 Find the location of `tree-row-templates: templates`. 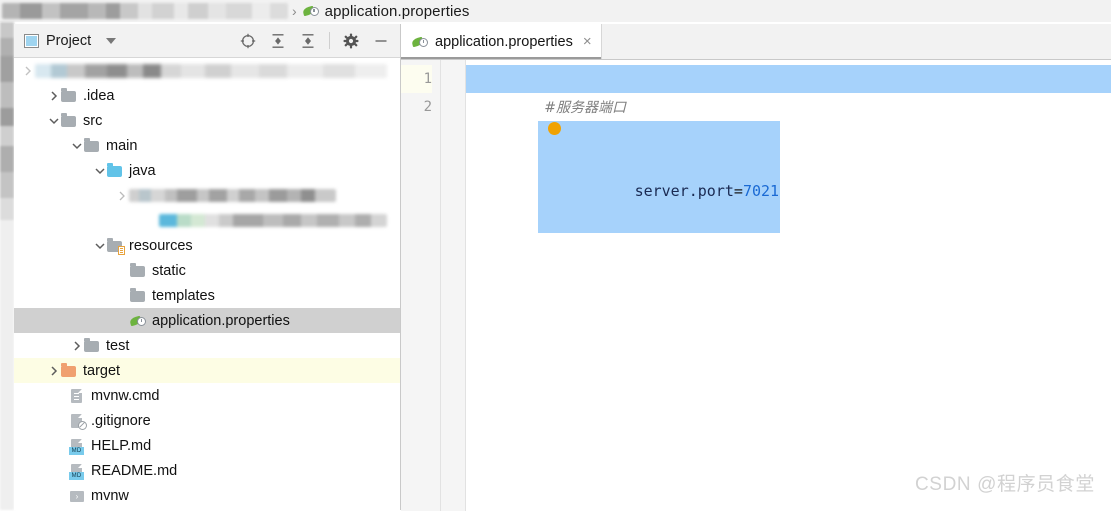

tree-row-templates: templates is located at coordinates (207, 295).